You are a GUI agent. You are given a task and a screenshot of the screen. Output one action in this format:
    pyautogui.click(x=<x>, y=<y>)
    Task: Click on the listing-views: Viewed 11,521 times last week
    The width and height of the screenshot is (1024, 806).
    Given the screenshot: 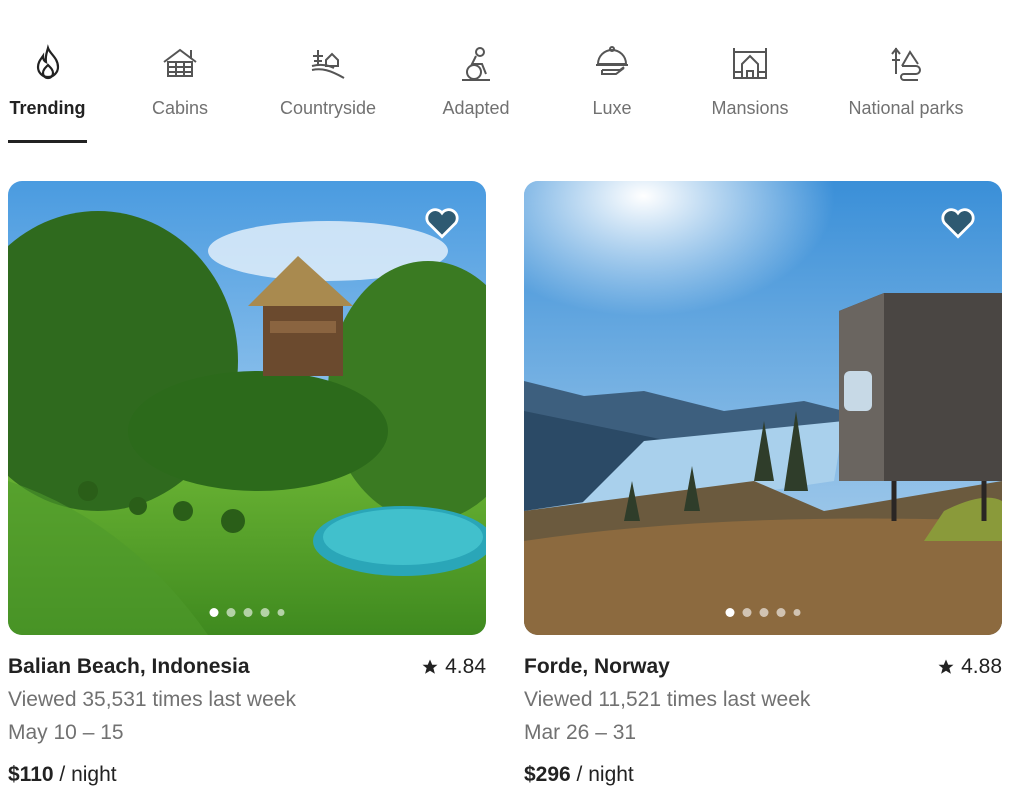 What is the action you would take?
    pyautogui.click(x=667, y=699)
    